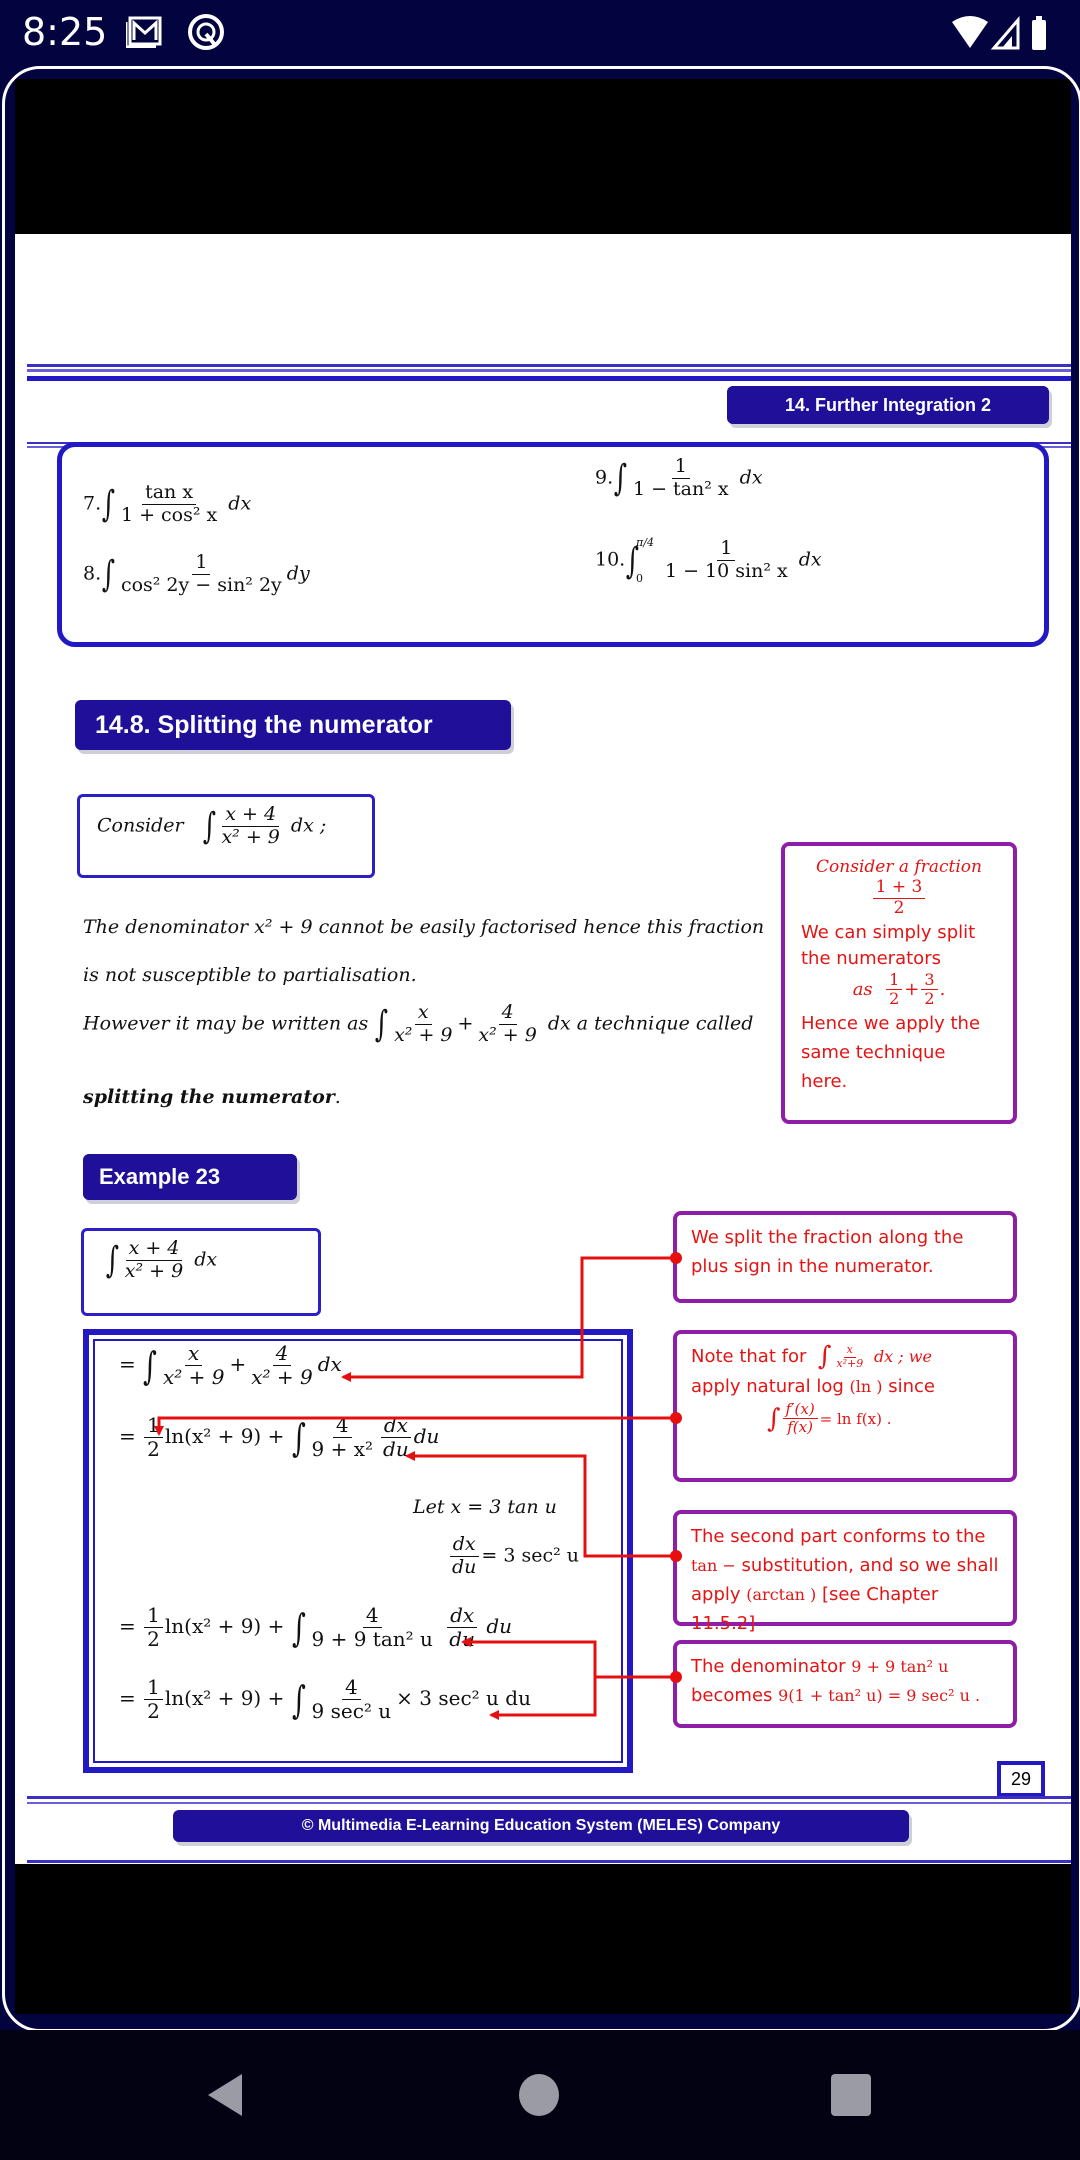 The image size is (1080, 2160). Describe the element at coordinates (1039, 33) in the screenshot. I see `battery-icon` at that location.